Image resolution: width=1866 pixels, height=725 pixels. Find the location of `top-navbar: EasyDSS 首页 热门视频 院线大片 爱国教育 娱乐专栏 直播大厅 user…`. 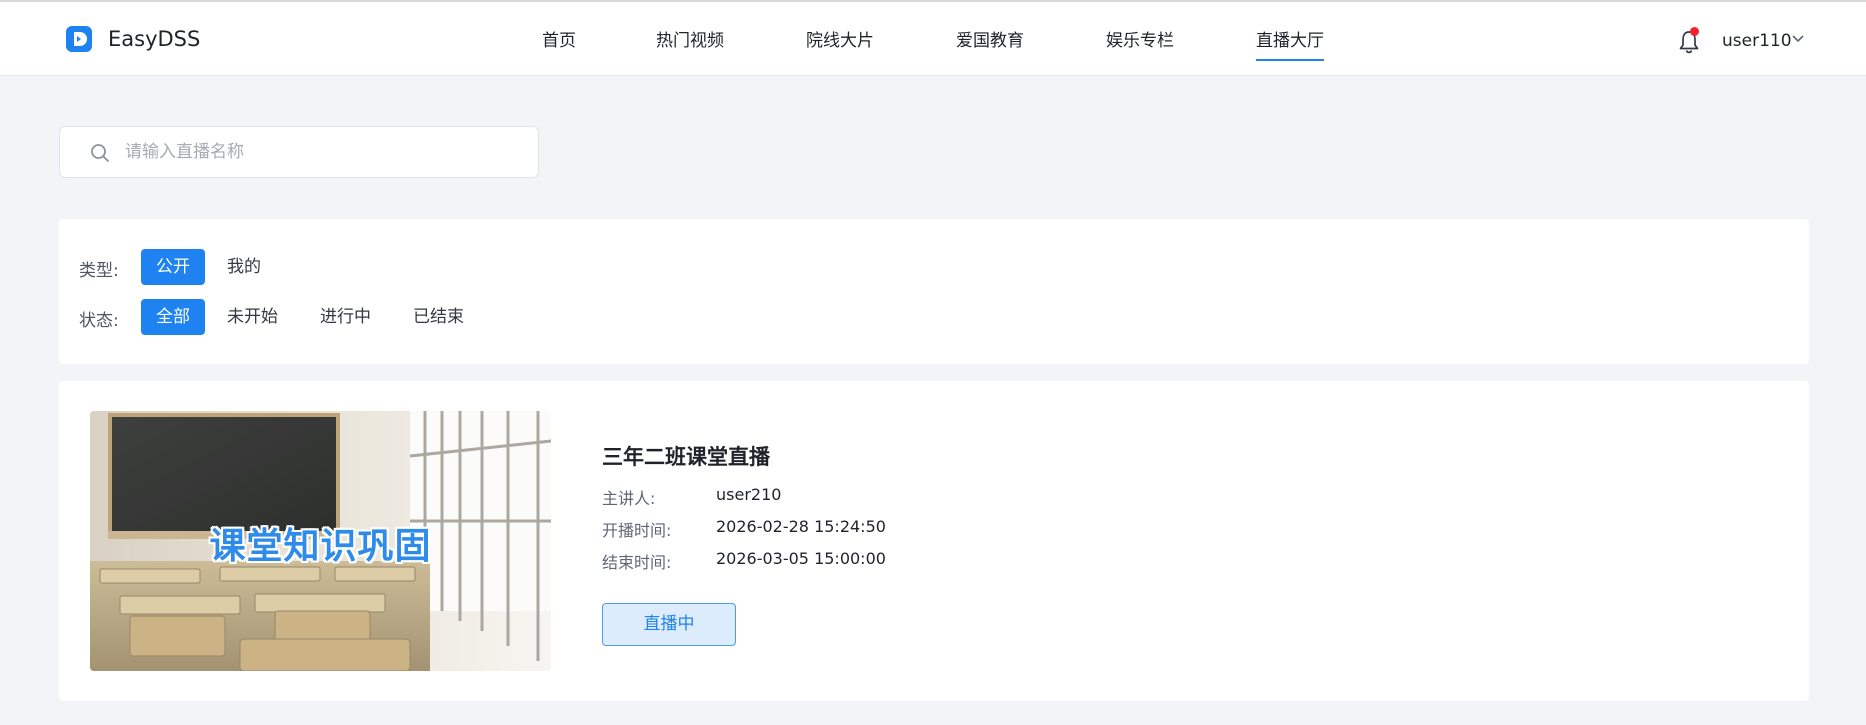

top-navbar: EasyDSS 首页 热门视频 院线大片 爱国教育 娱乐专栏 直播大厅 user… is located at coordinates (933, 39).